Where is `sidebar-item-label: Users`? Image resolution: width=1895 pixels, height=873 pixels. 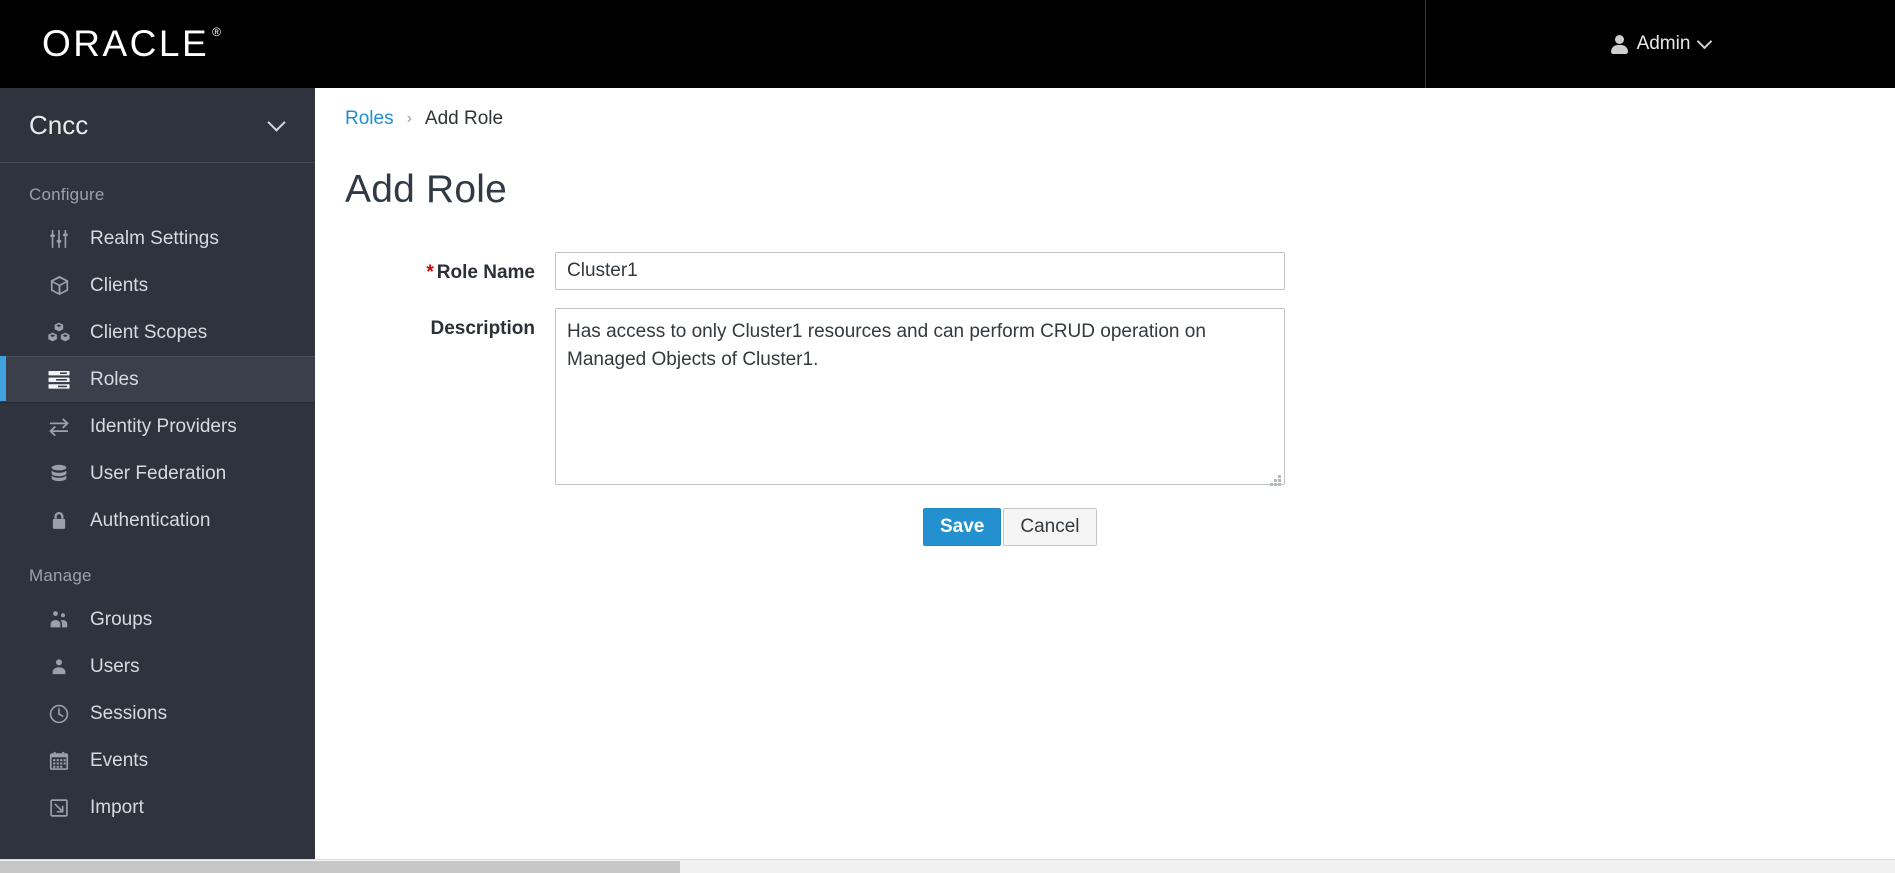 sidebar-item-label: Users is located at coordinates (115, 666).